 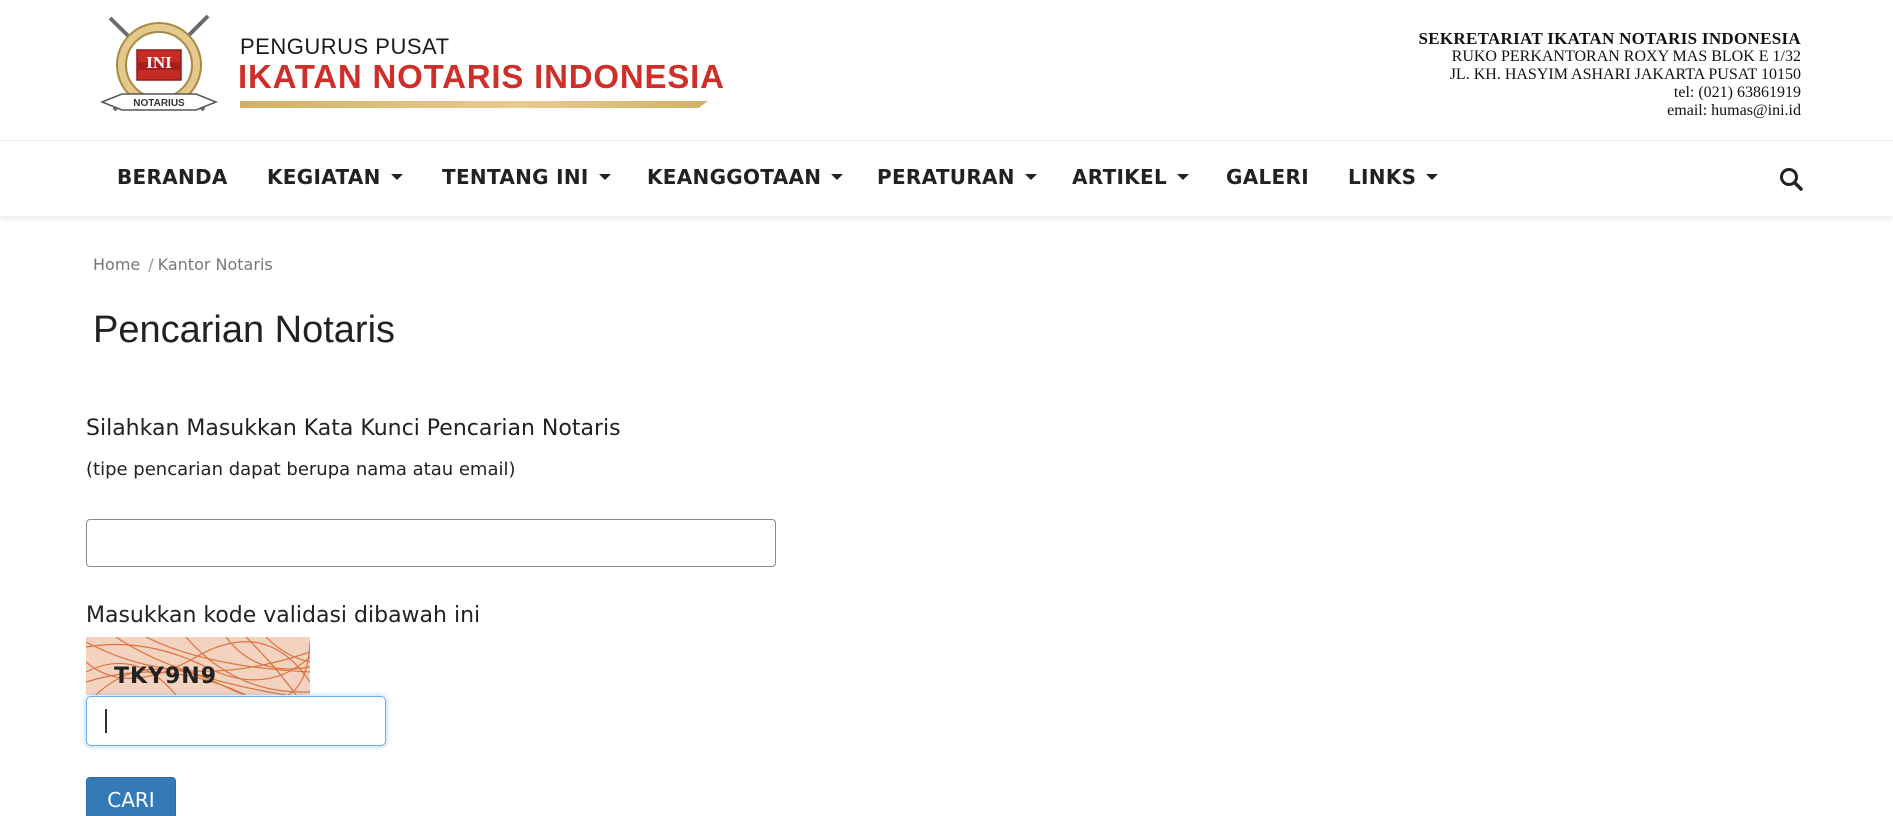 What do you see at coordinates (1626, 56) in the screenshot?
I see `contact-address-1: RUKO PERKANTORAN ROXY MAS BLOK E 1/32` at bounding box center [1626, 56].